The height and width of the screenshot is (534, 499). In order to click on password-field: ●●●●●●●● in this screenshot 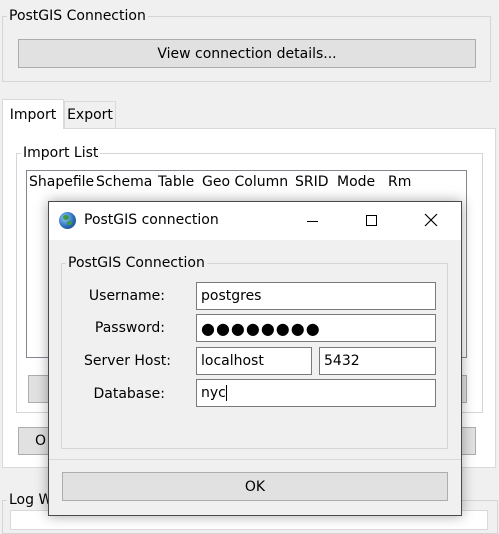, I will do `click(316, 328)`.